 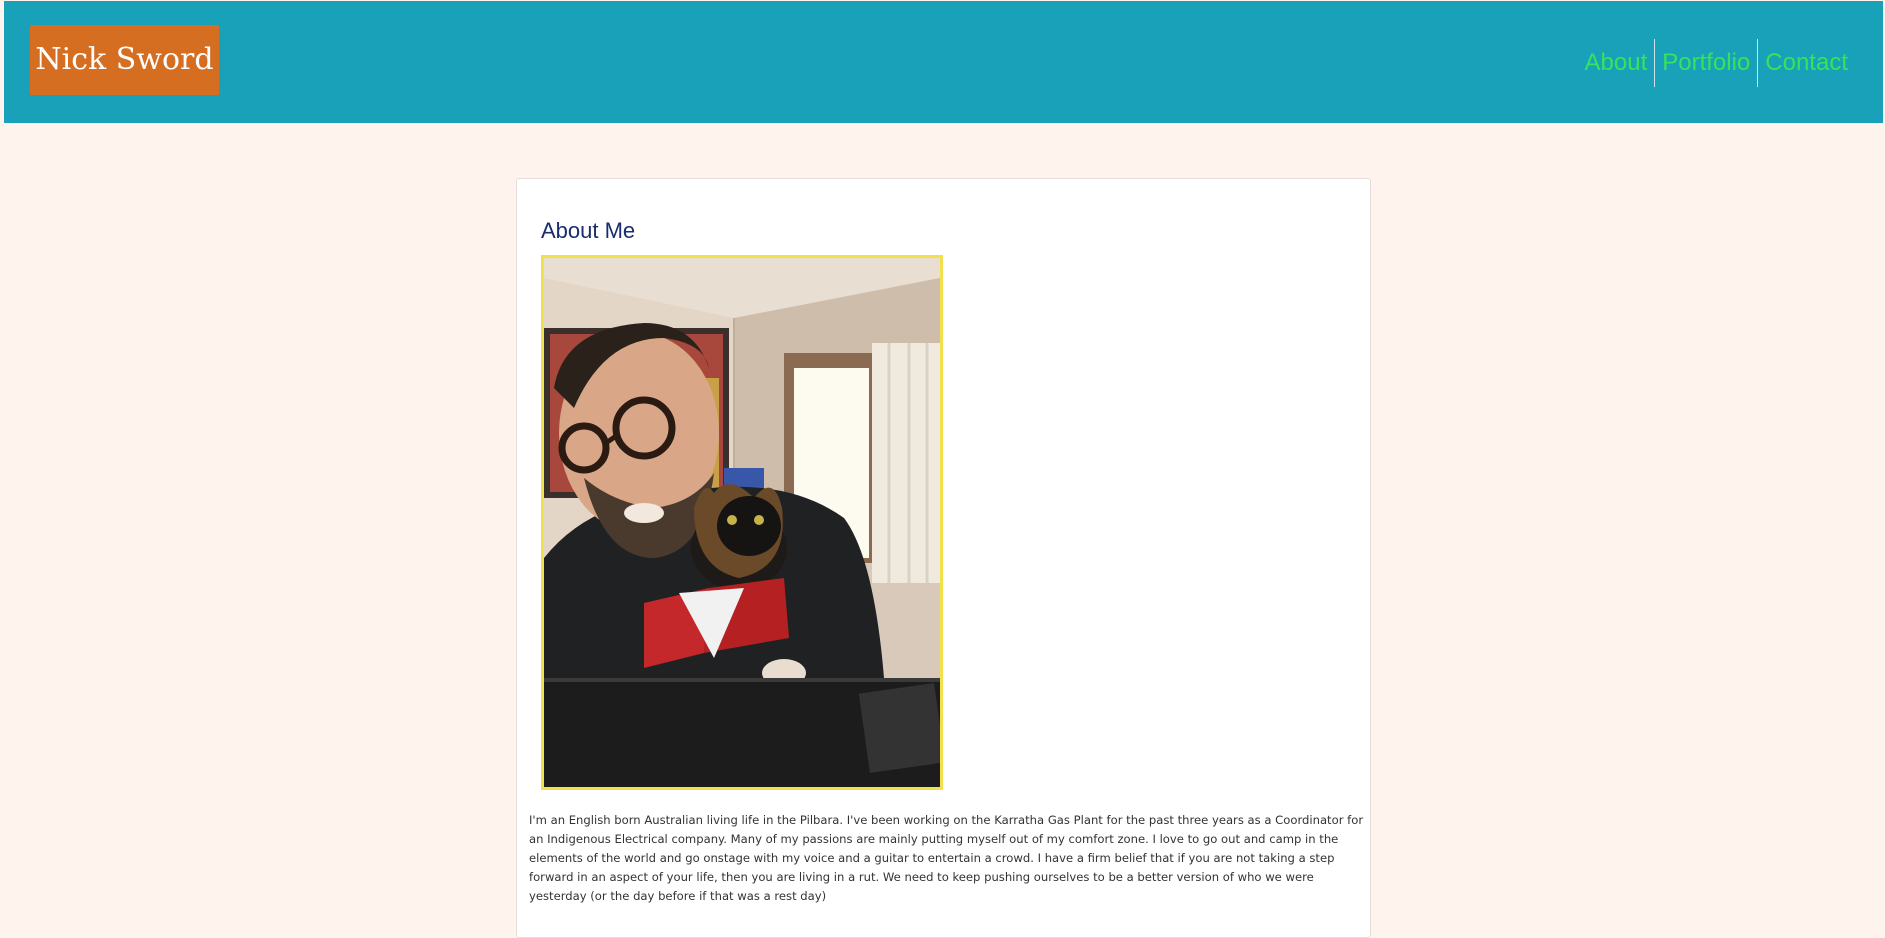 I want to click on nav-link-portfolio: Portfolio, so click(x=1706, y=63).